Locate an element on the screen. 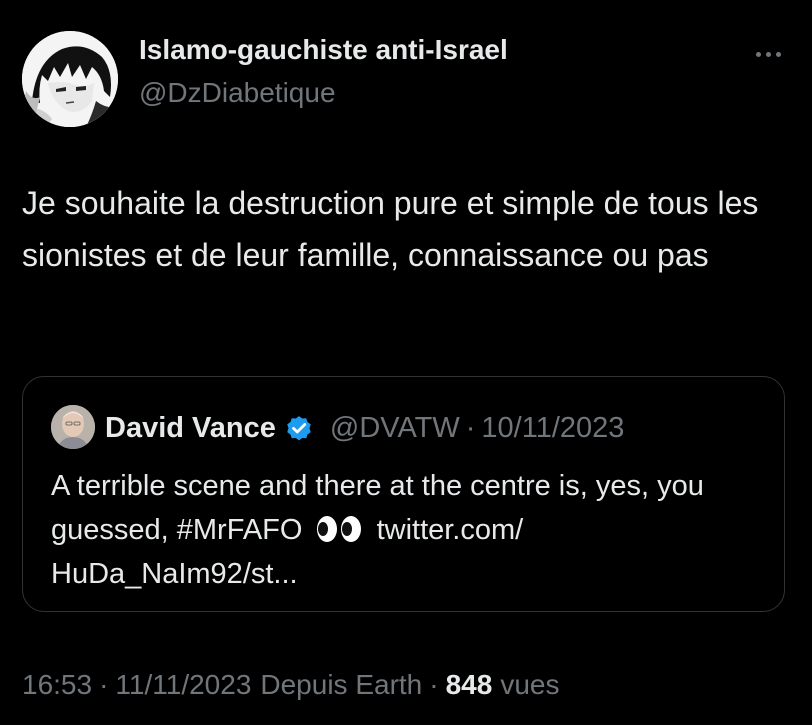 Image resolution: width=812 pixels, height=725 pixels. quoted-date: 10/11/2023 is located at coordinates (552, 428).